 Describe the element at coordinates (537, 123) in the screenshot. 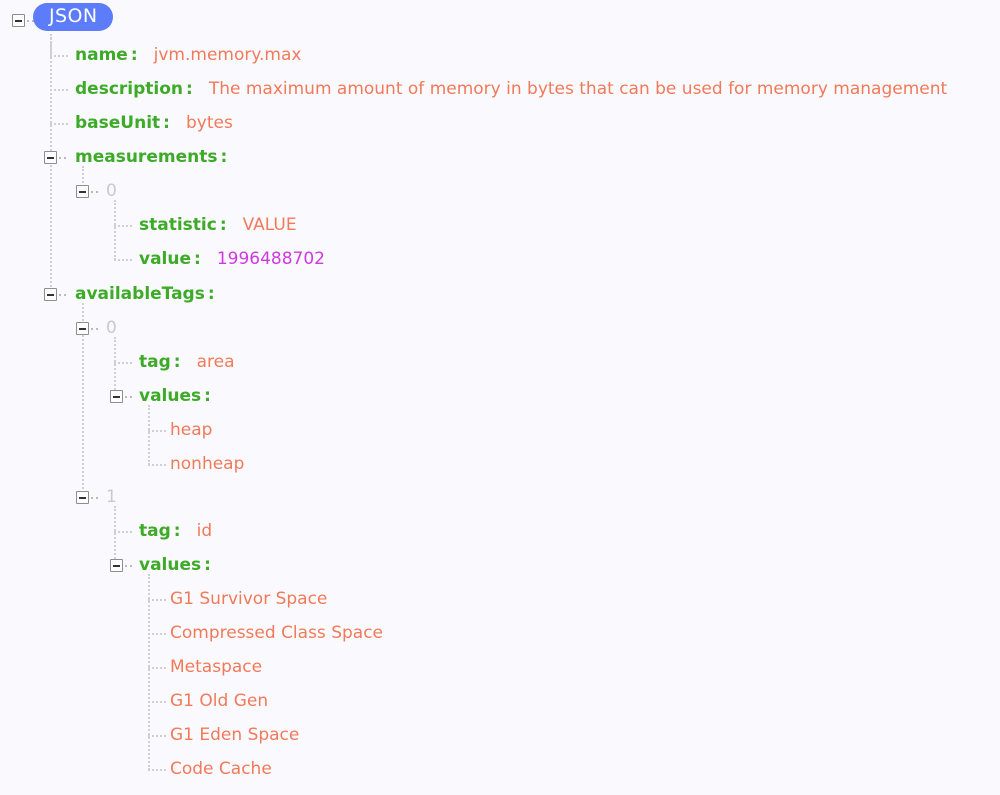

I see `row-baseunit: baseUnit : bytes` at that location.